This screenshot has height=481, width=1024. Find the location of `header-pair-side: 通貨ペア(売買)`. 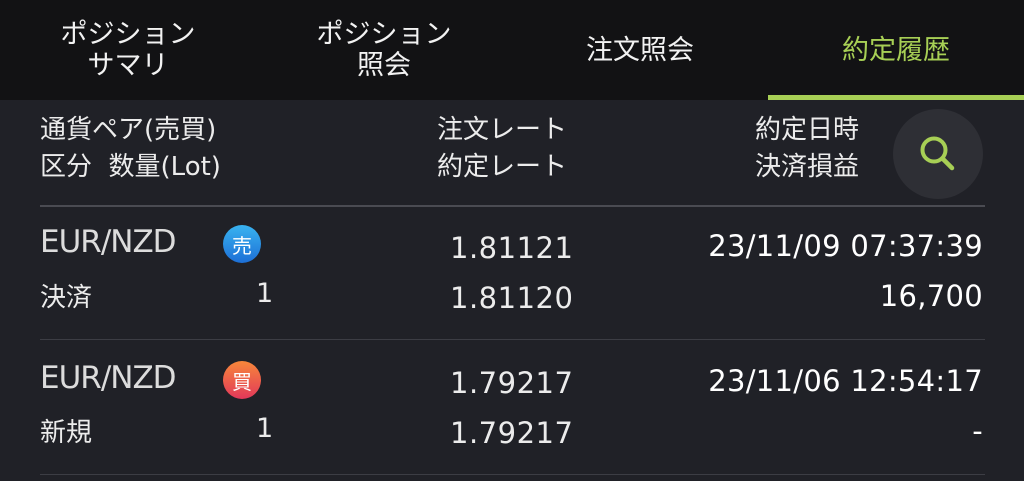

header-pair-side: 通貨ペア(売買) is located at coordinates (128, 130).